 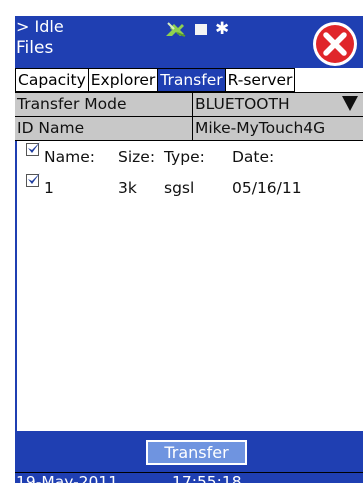 I want to click on id-name-label: ID Name, so click(x=104, y=128).